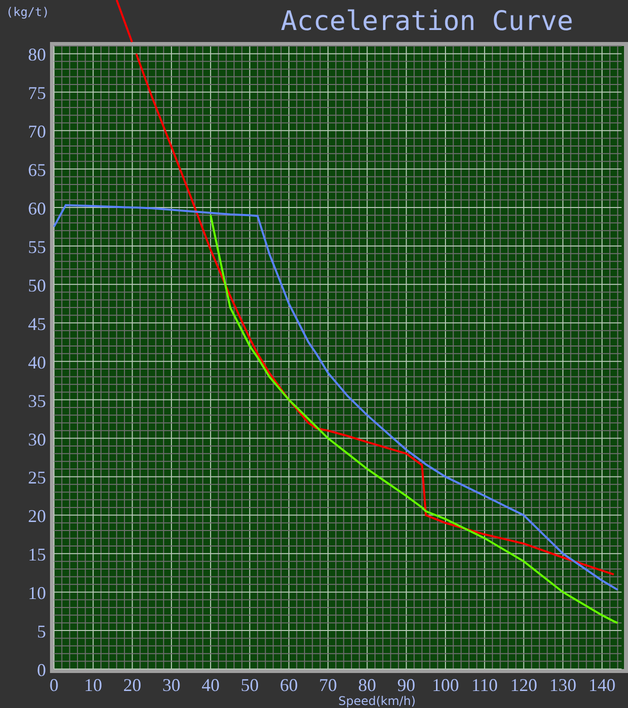  What do you see at coordinates (289, 685) in the screenshot?
I see `x-tick-label: 60` at bounding box center [289, 685].